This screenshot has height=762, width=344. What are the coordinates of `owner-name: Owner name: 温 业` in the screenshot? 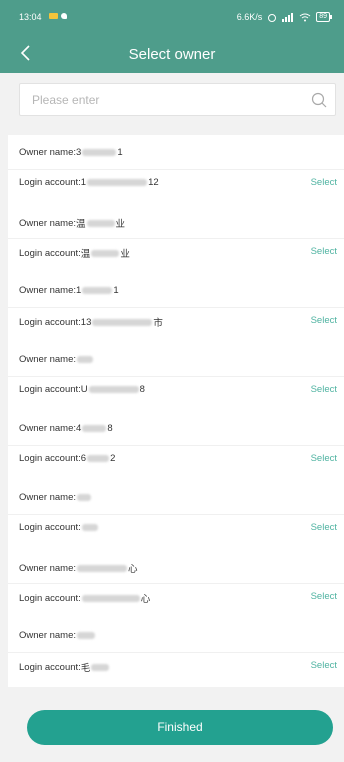 It's located at (72, 223).